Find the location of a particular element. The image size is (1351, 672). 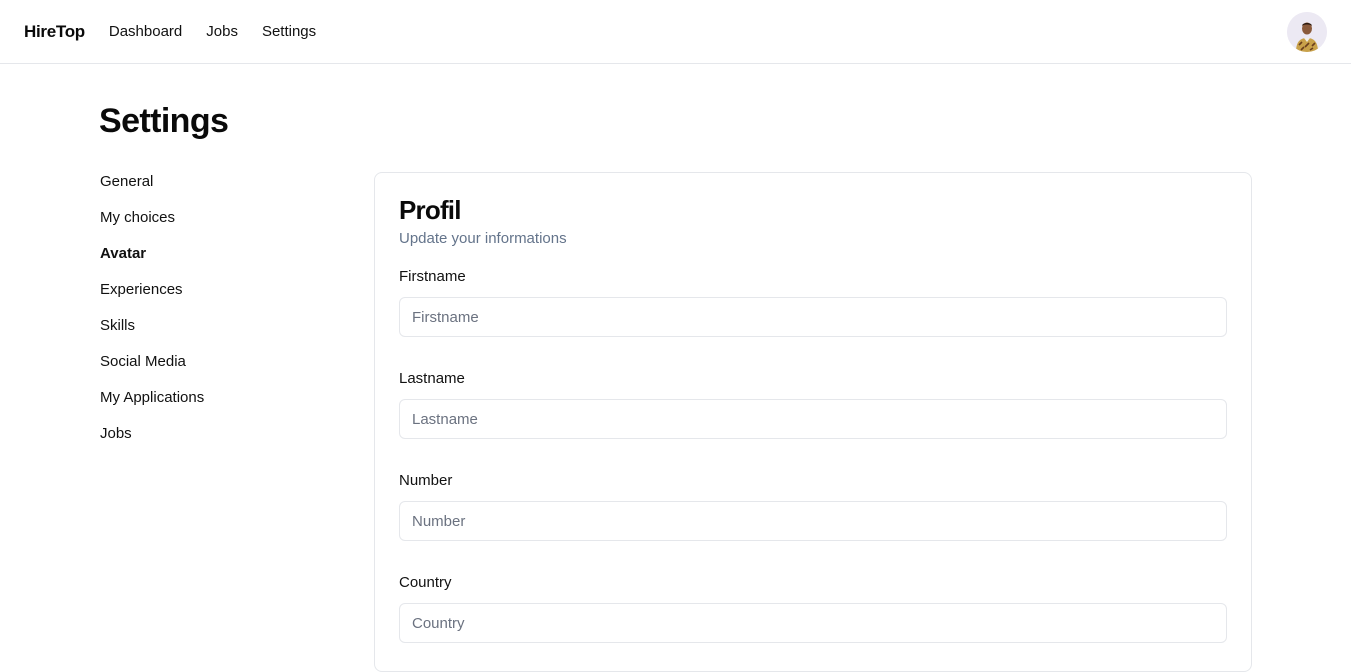

sidebar-item-general: General is located at coordinates (210, 190).